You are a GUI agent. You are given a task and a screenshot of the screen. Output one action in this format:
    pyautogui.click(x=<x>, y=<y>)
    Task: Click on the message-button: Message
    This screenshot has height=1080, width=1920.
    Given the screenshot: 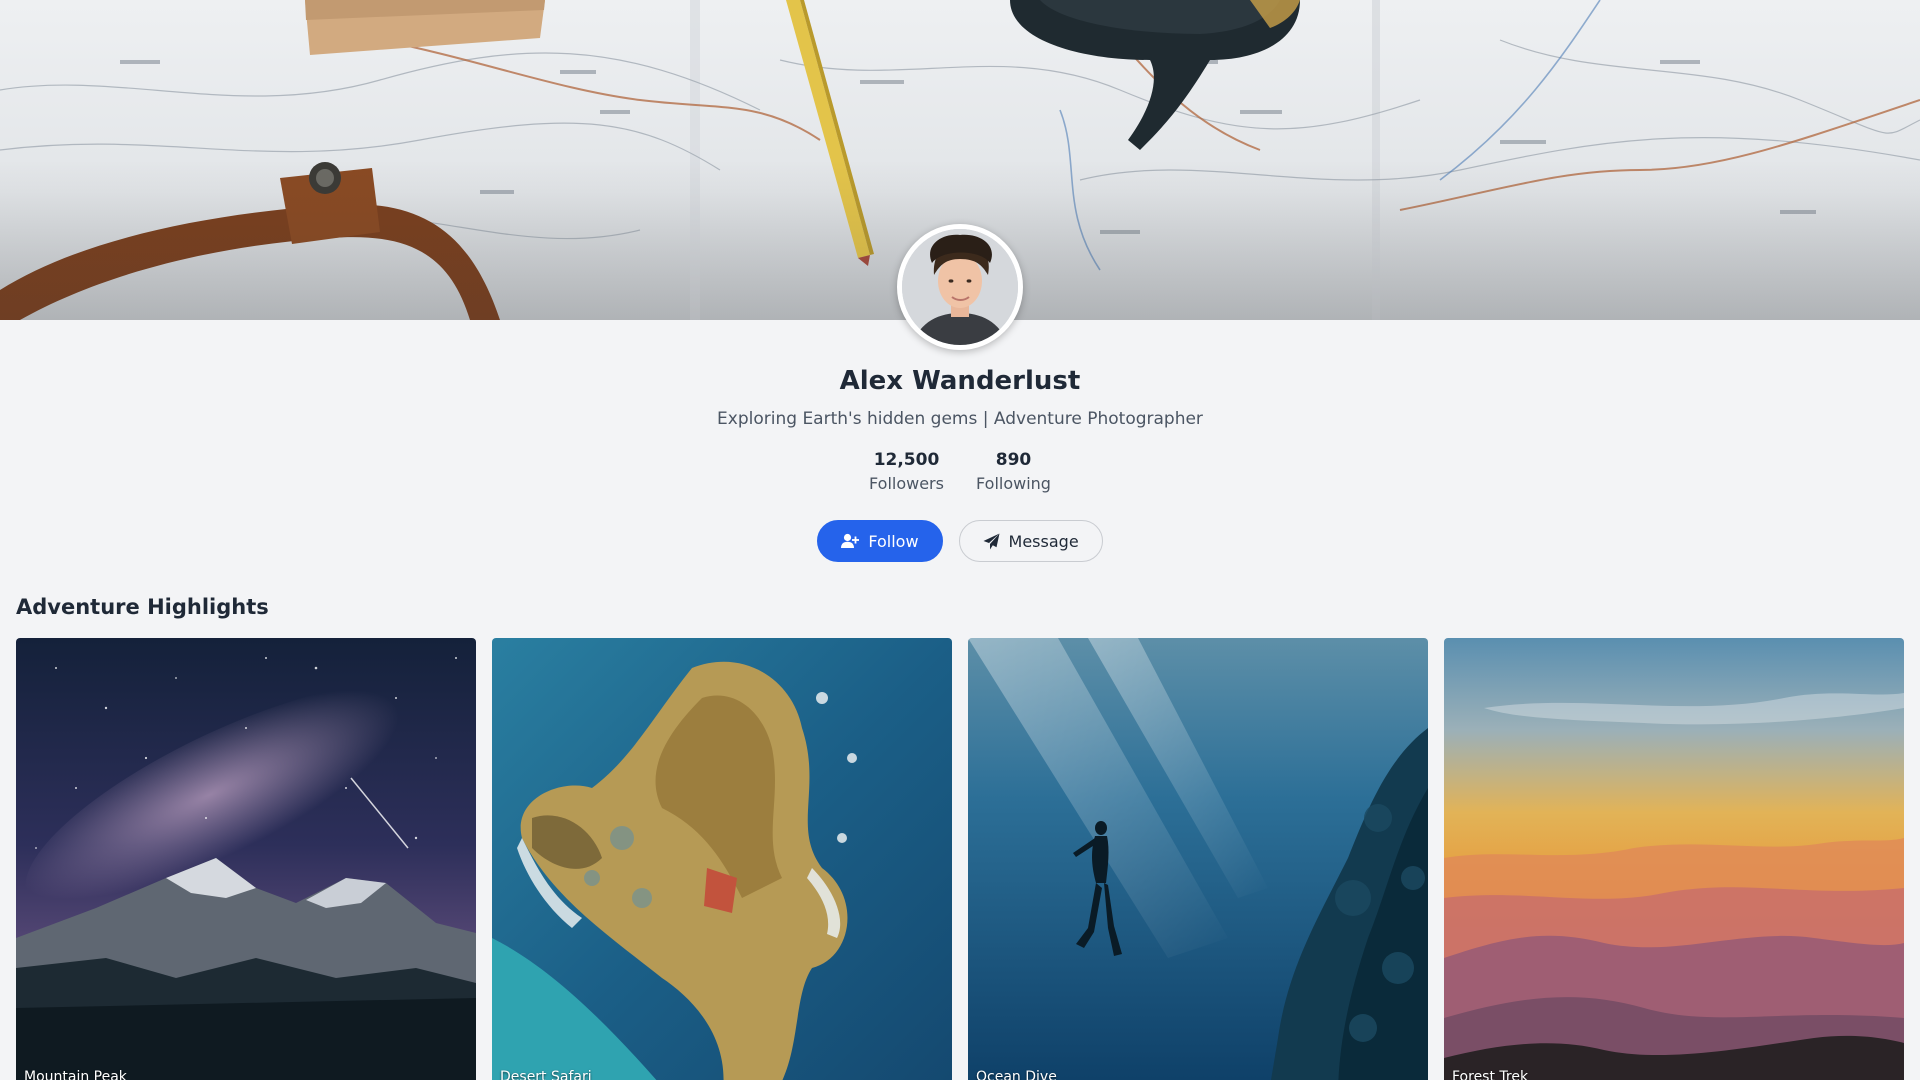 What is the action you would take?
    pyautogui.click(x=1030, y=541)
    